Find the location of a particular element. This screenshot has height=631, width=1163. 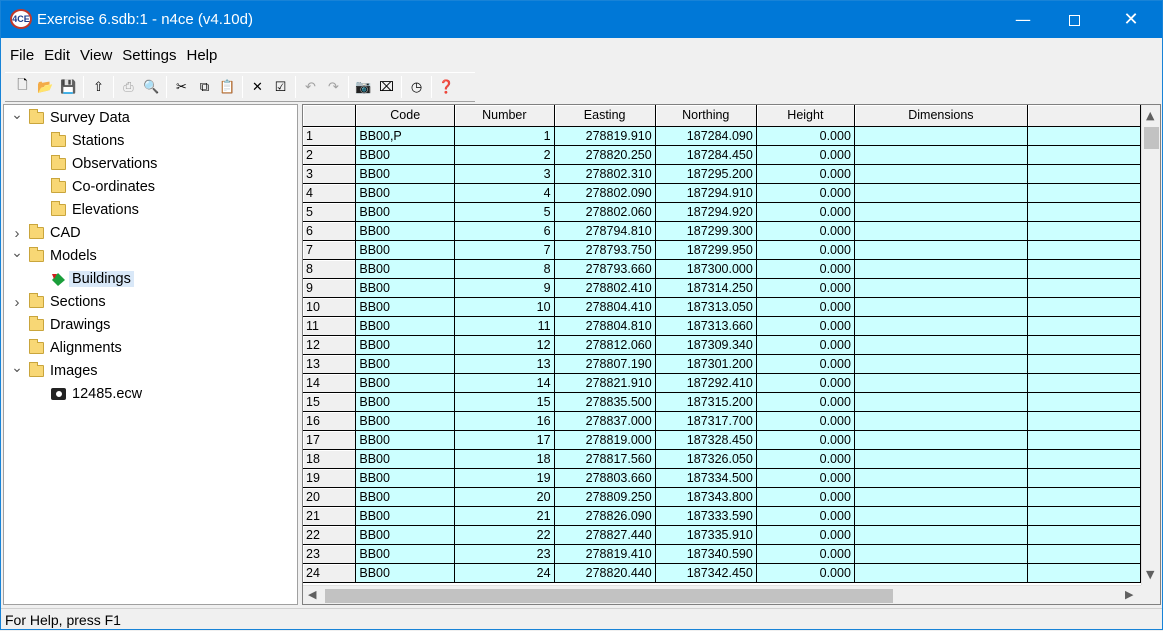

tree-item-buildings: Buildings is located at coordinates (92, 279).